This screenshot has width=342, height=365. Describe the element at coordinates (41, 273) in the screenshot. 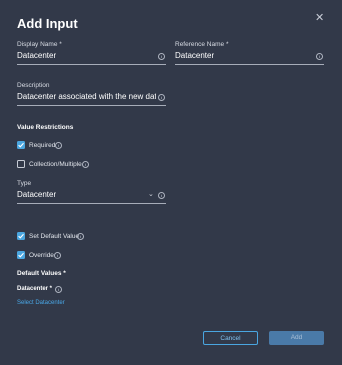

I see `default-values-title: Default Values *` at that location.